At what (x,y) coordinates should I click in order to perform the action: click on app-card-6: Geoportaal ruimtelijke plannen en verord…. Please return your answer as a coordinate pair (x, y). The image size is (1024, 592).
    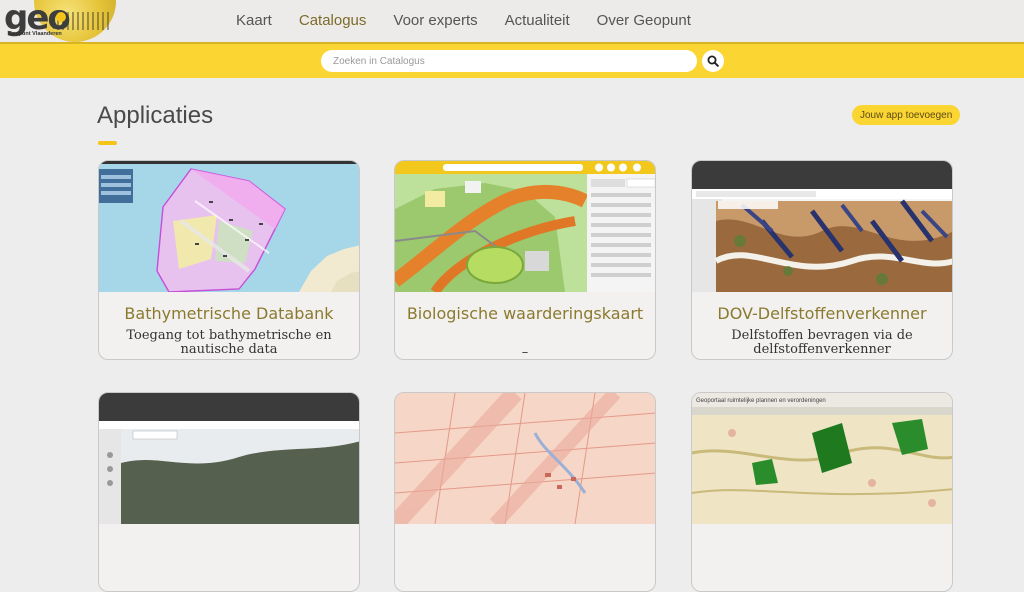
    Looking at the image, I should click on (822, 492).